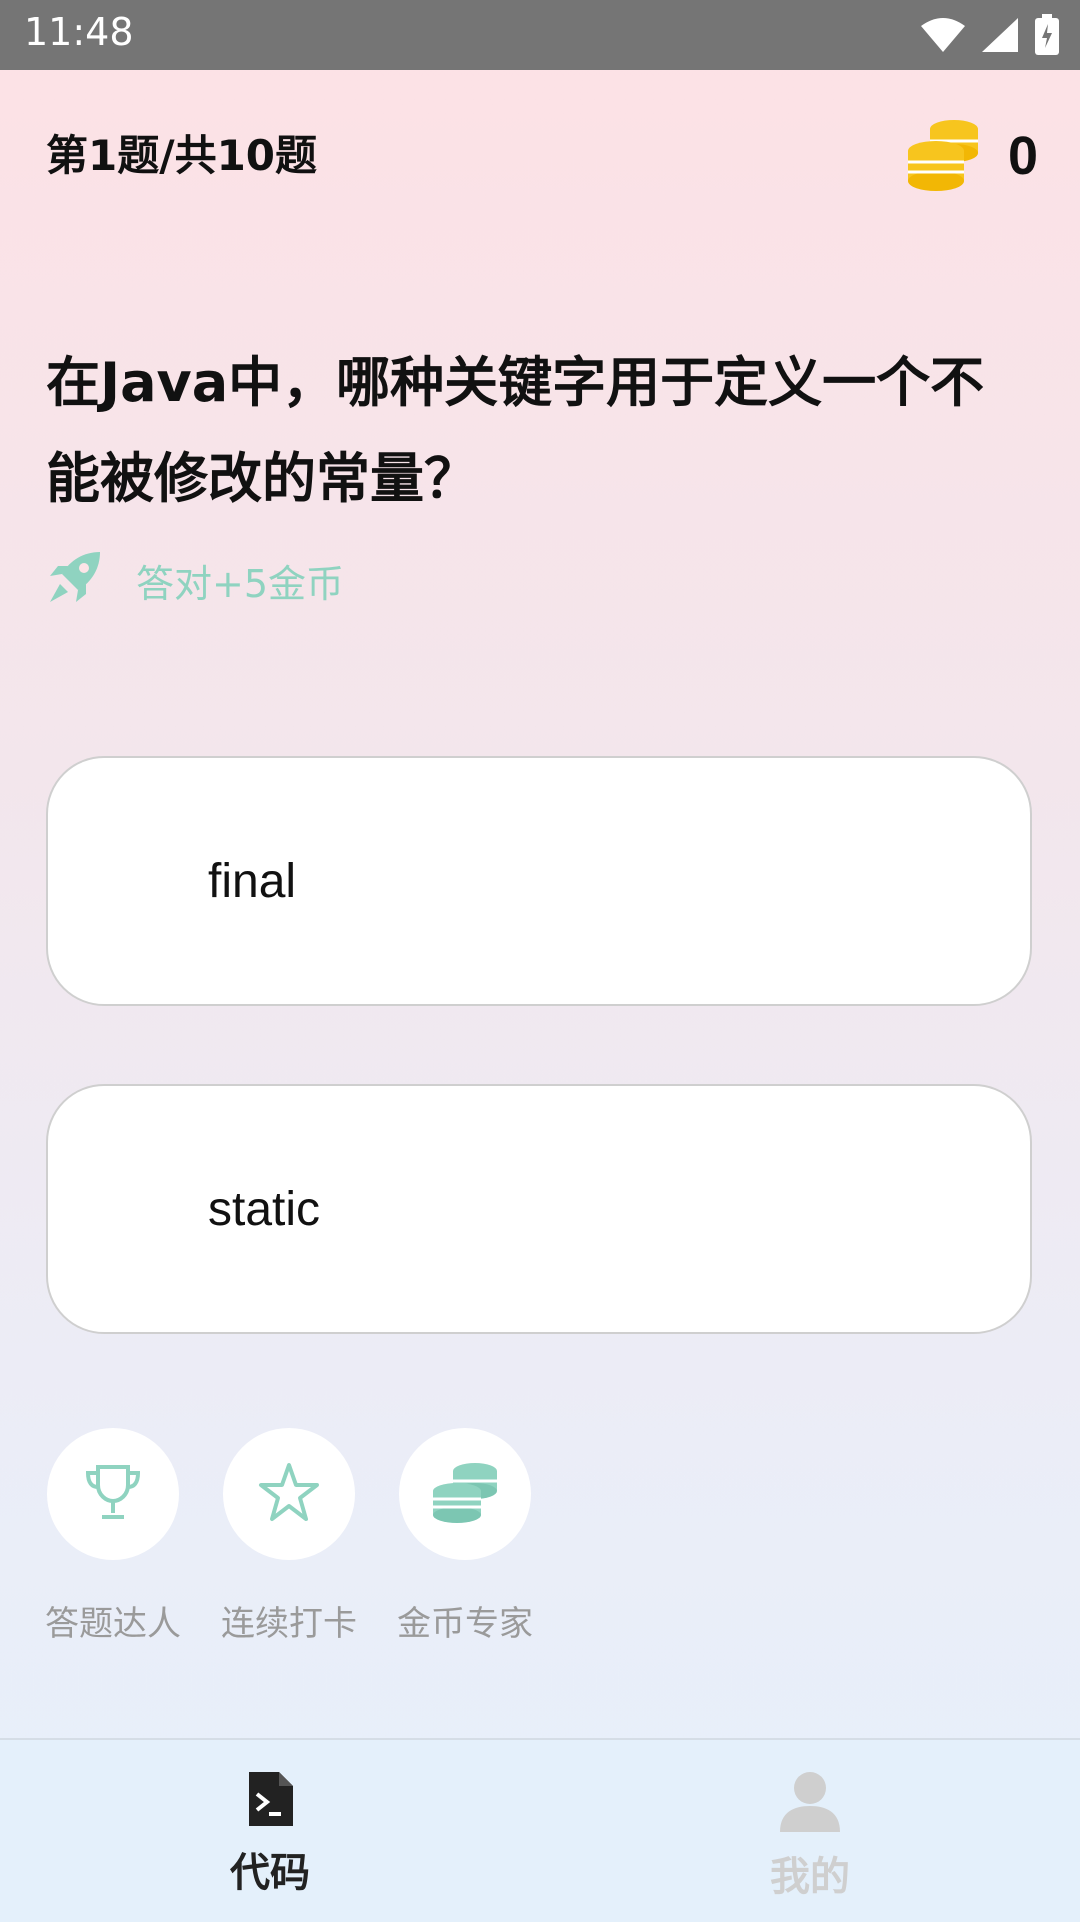 The width and height of the screenshot is (1080, 1922). I want to click on nav-item-profile: 我的, so click(810, 1836).